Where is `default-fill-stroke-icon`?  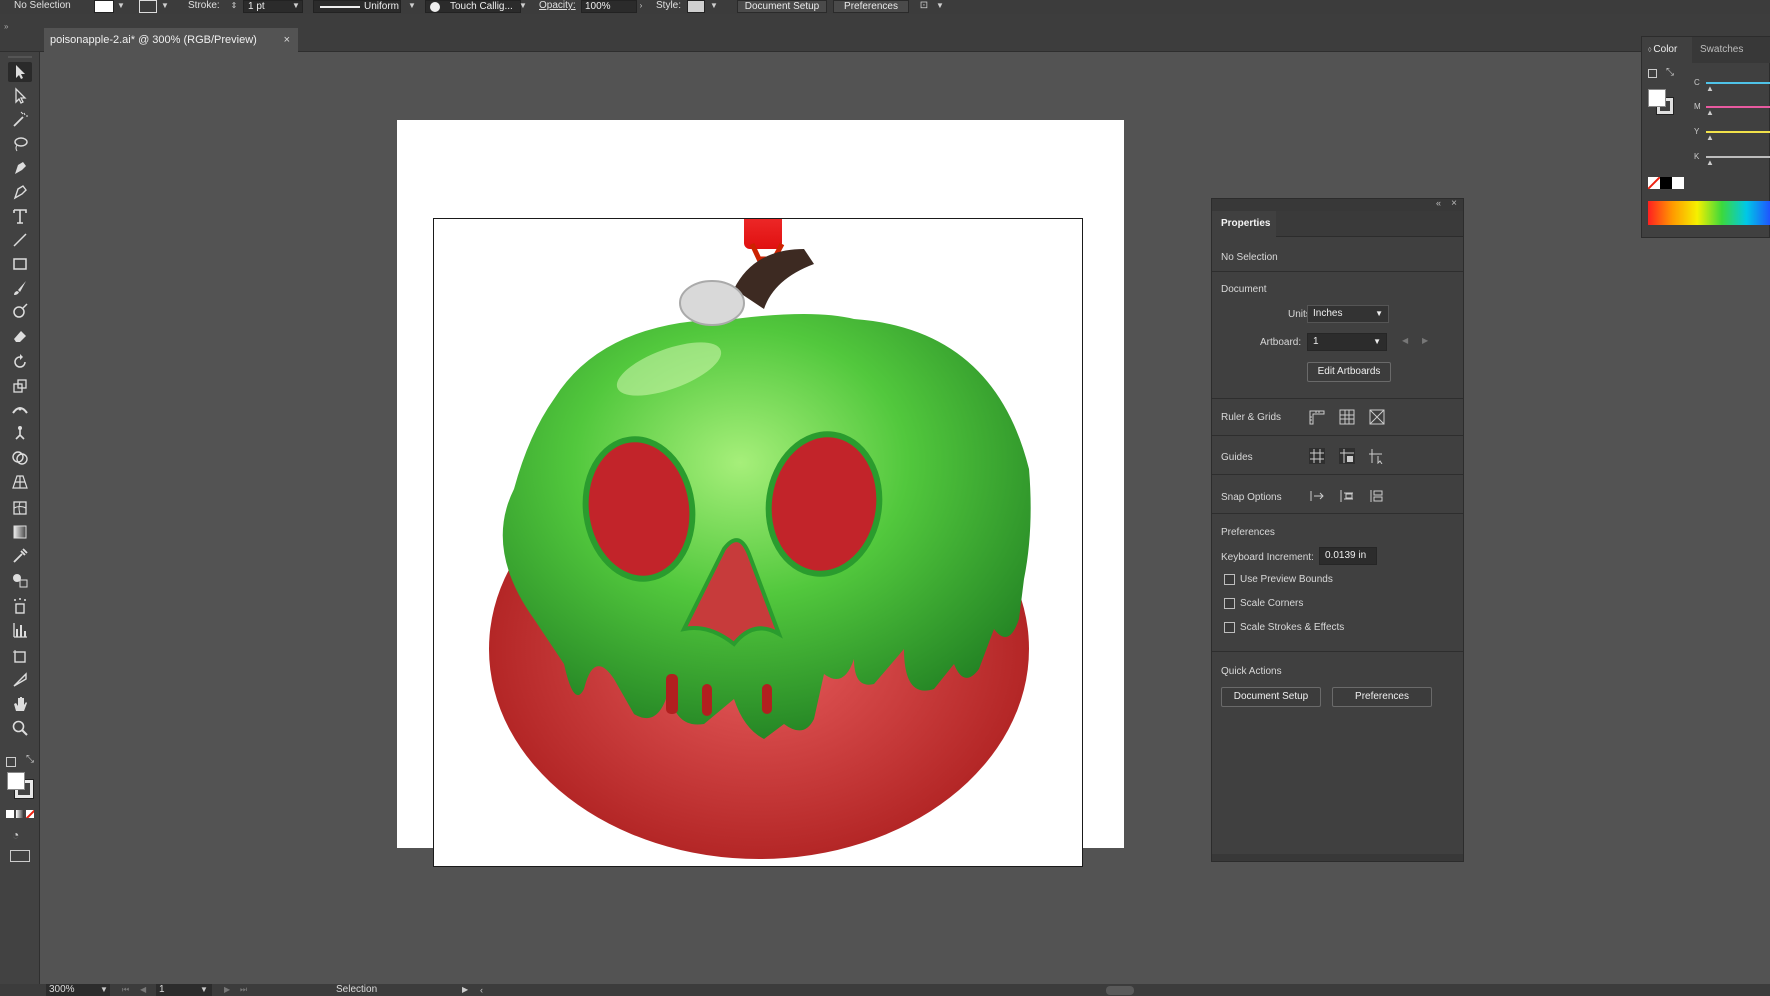
default-fill-stroke-icon is located at coordinates (11, 762).